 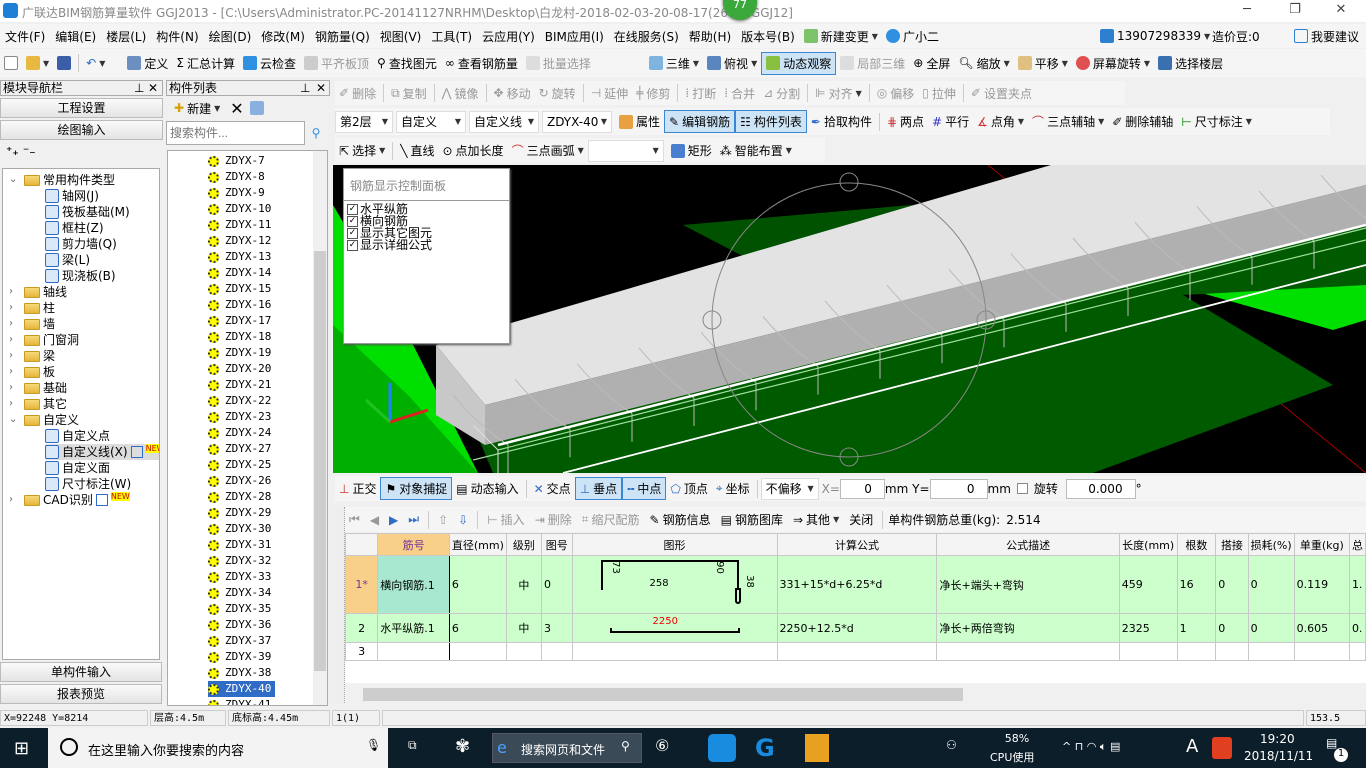 What do you see at coordinates (574, 36) in the screenshot?
I see `menu-bim: BIM应用(I)` at bounding box center [574, 36].